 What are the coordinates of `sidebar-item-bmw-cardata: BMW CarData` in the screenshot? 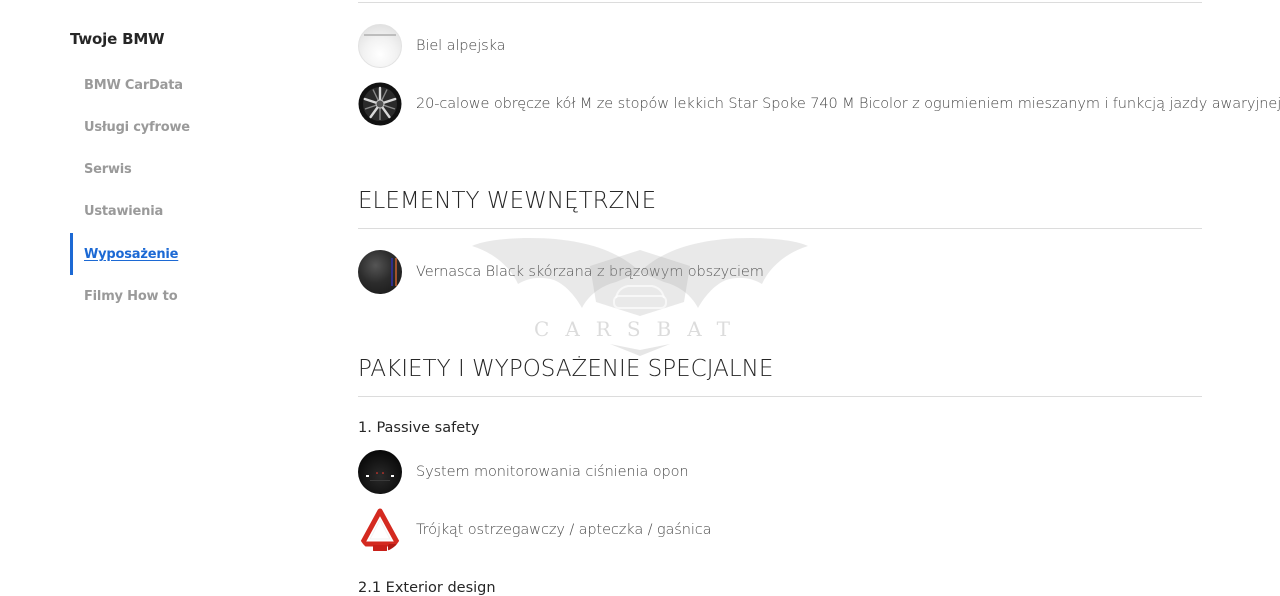 It's located at (133, 85).